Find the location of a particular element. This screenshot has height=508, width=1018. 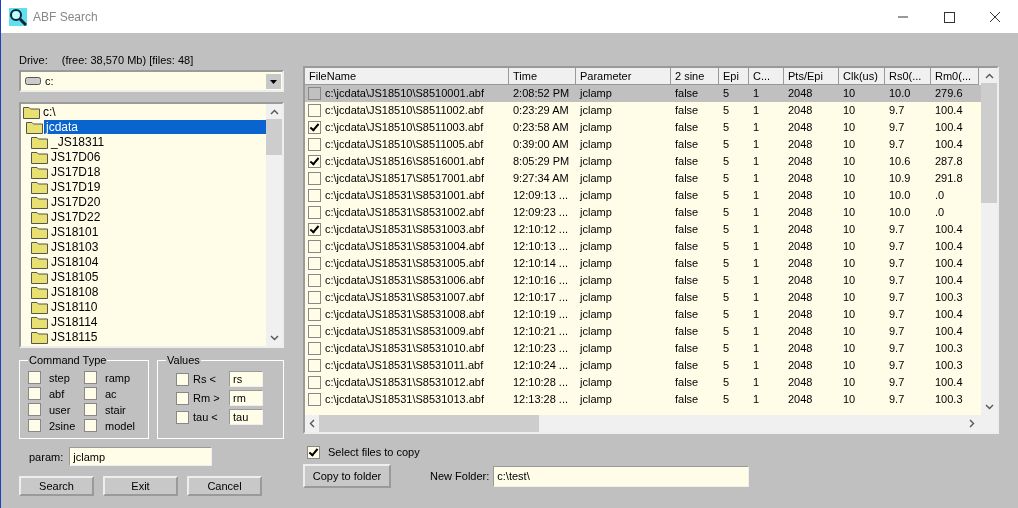

table-row: c:\jcdata\JS18516\S8516001.abf 8:05:29 PM jclamp false 5 1 2048 10 10.6 287.8 is located at coordinates (643, 161).